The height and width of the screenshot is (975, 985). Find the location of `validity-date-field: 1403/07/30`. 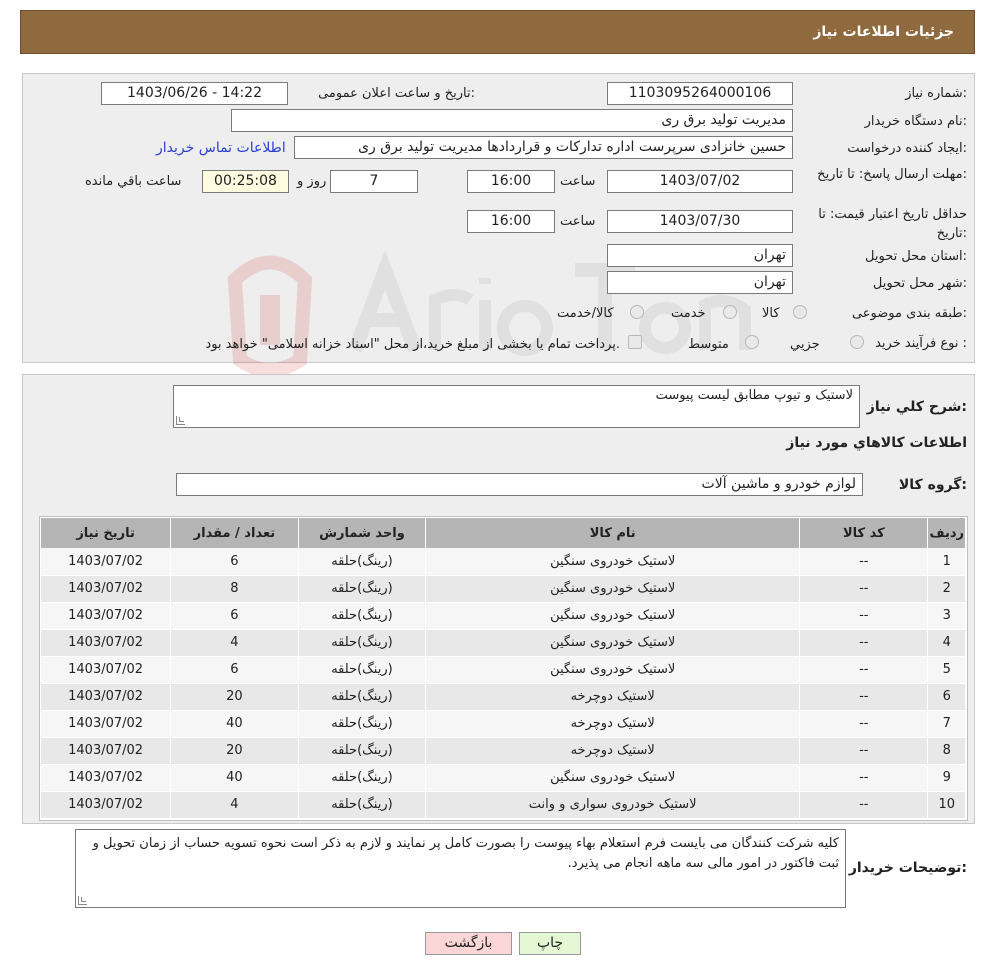

validity-date-field: 1403/07/30 is located at coordinates (700, 221).